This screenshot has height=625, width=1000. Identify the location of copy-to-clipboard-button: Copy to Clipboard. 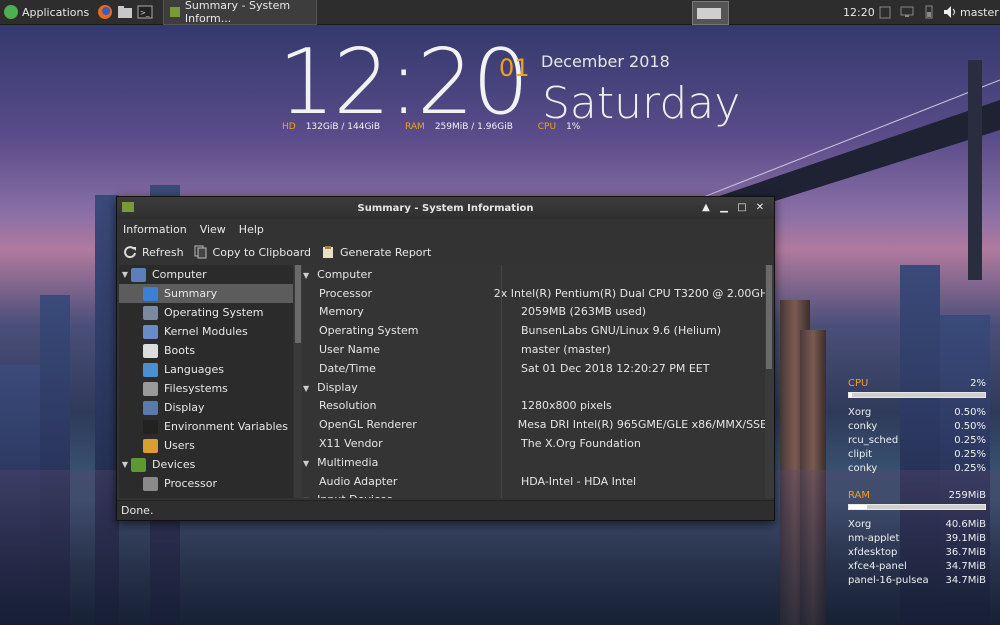
(252, 252).